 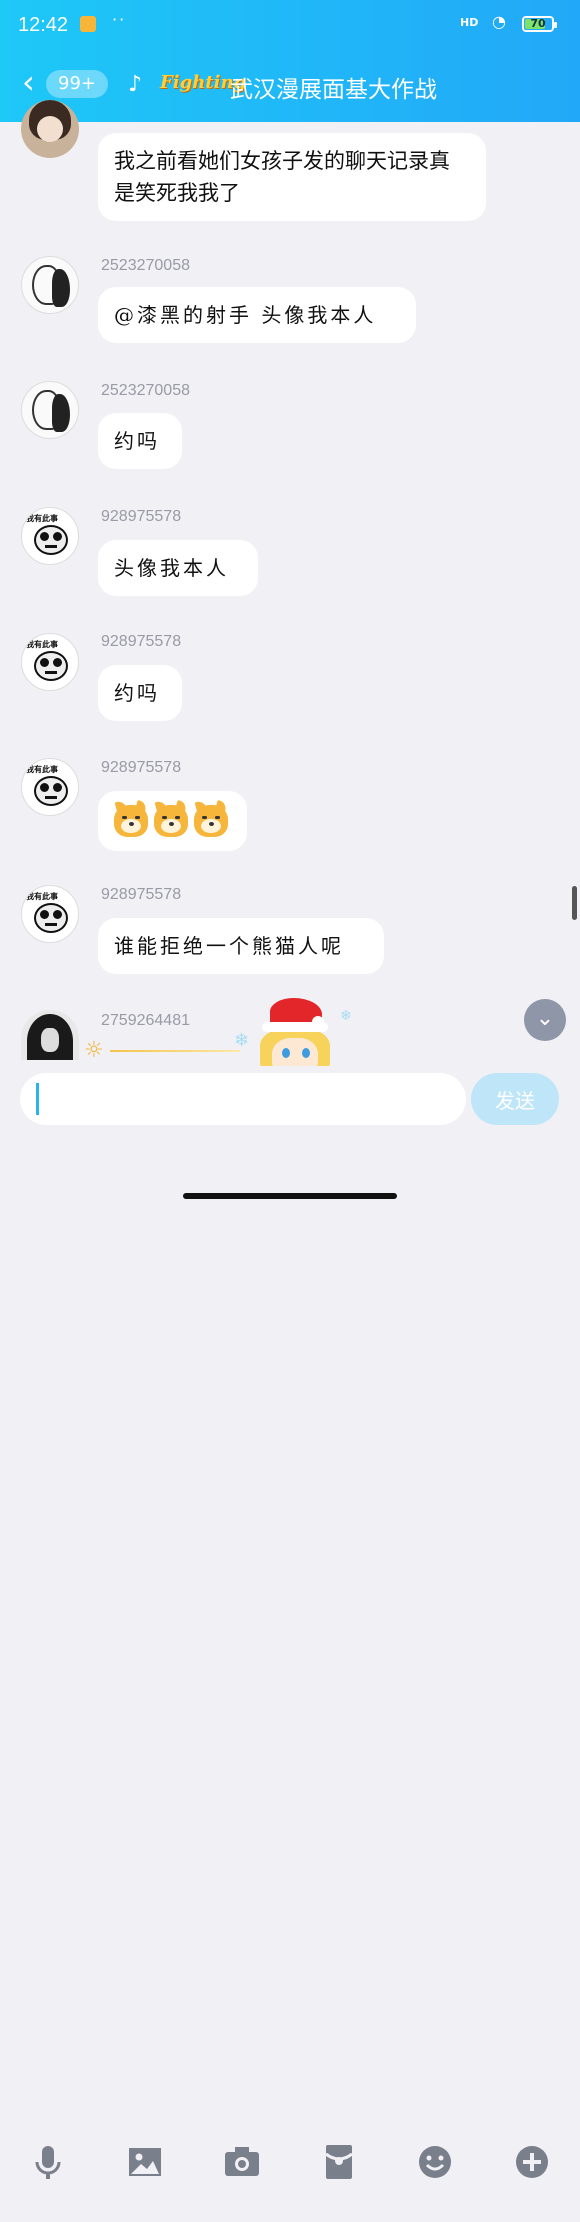 I want to click on wifi-icon: ◔, so click(x=499, y=21).